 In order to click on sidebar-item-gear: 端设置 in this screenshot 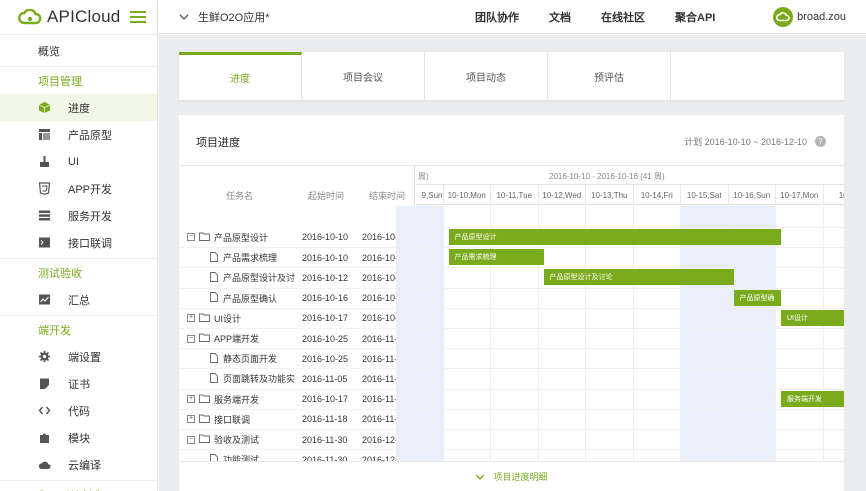, I will do `click(78, 356)`.